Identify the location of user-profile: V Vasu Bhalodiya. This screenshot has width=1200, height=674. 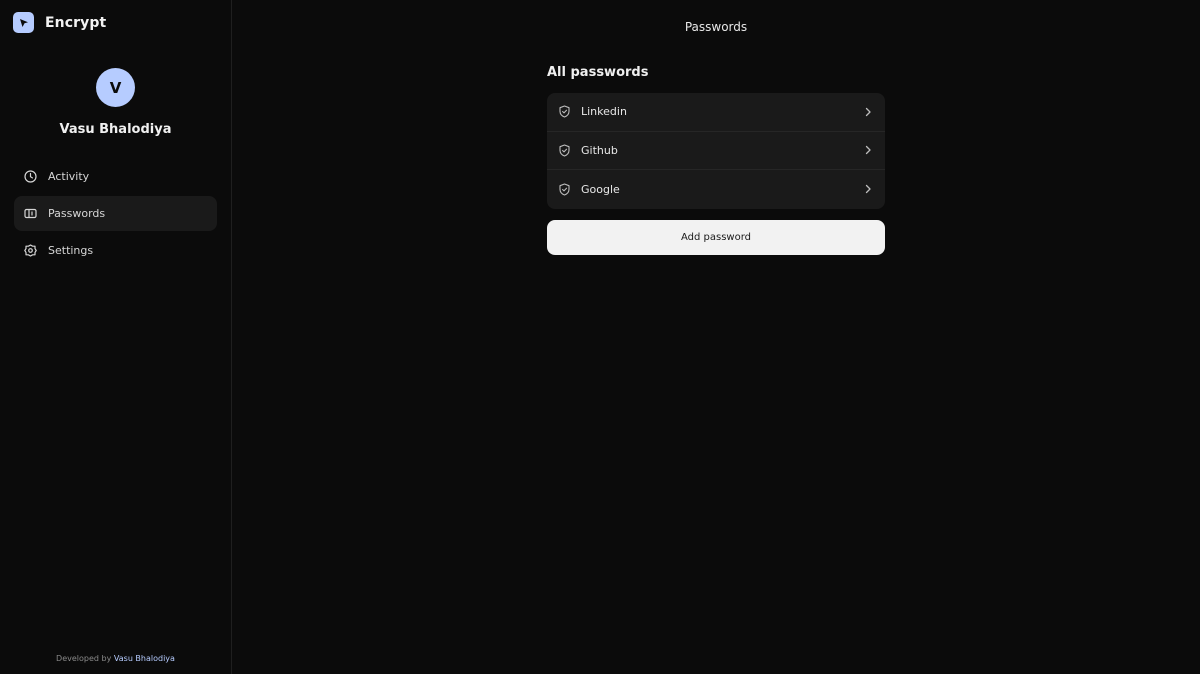
(115, 102).